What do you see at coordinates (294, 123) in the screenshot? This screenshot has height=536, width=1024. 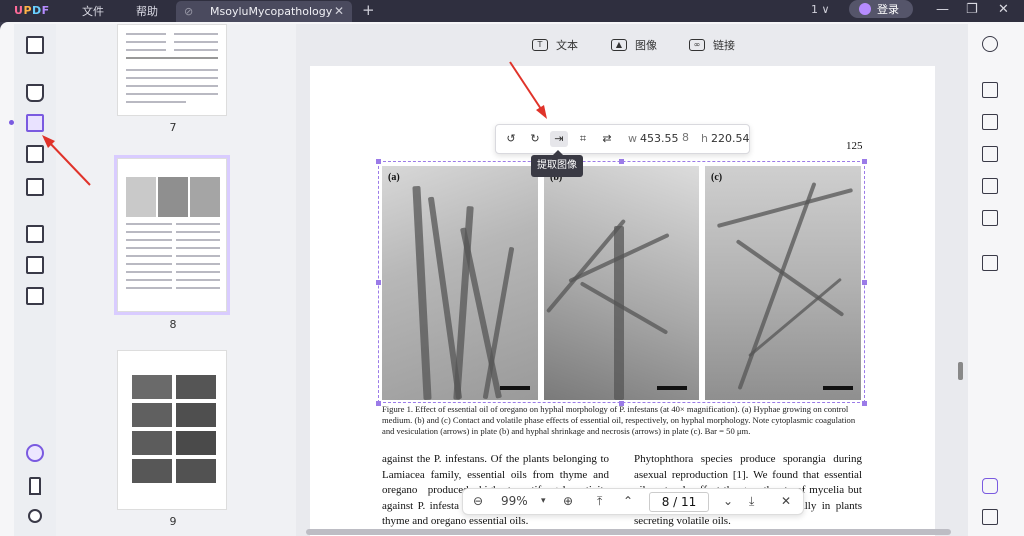 I see `annotation-arrows` at bounding box center [294, 123].